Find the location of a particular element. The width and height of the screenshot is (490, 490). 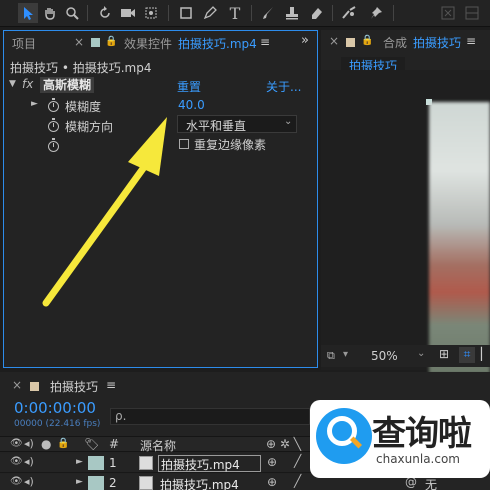

toolbar: T is located at coordinates (245, 13).